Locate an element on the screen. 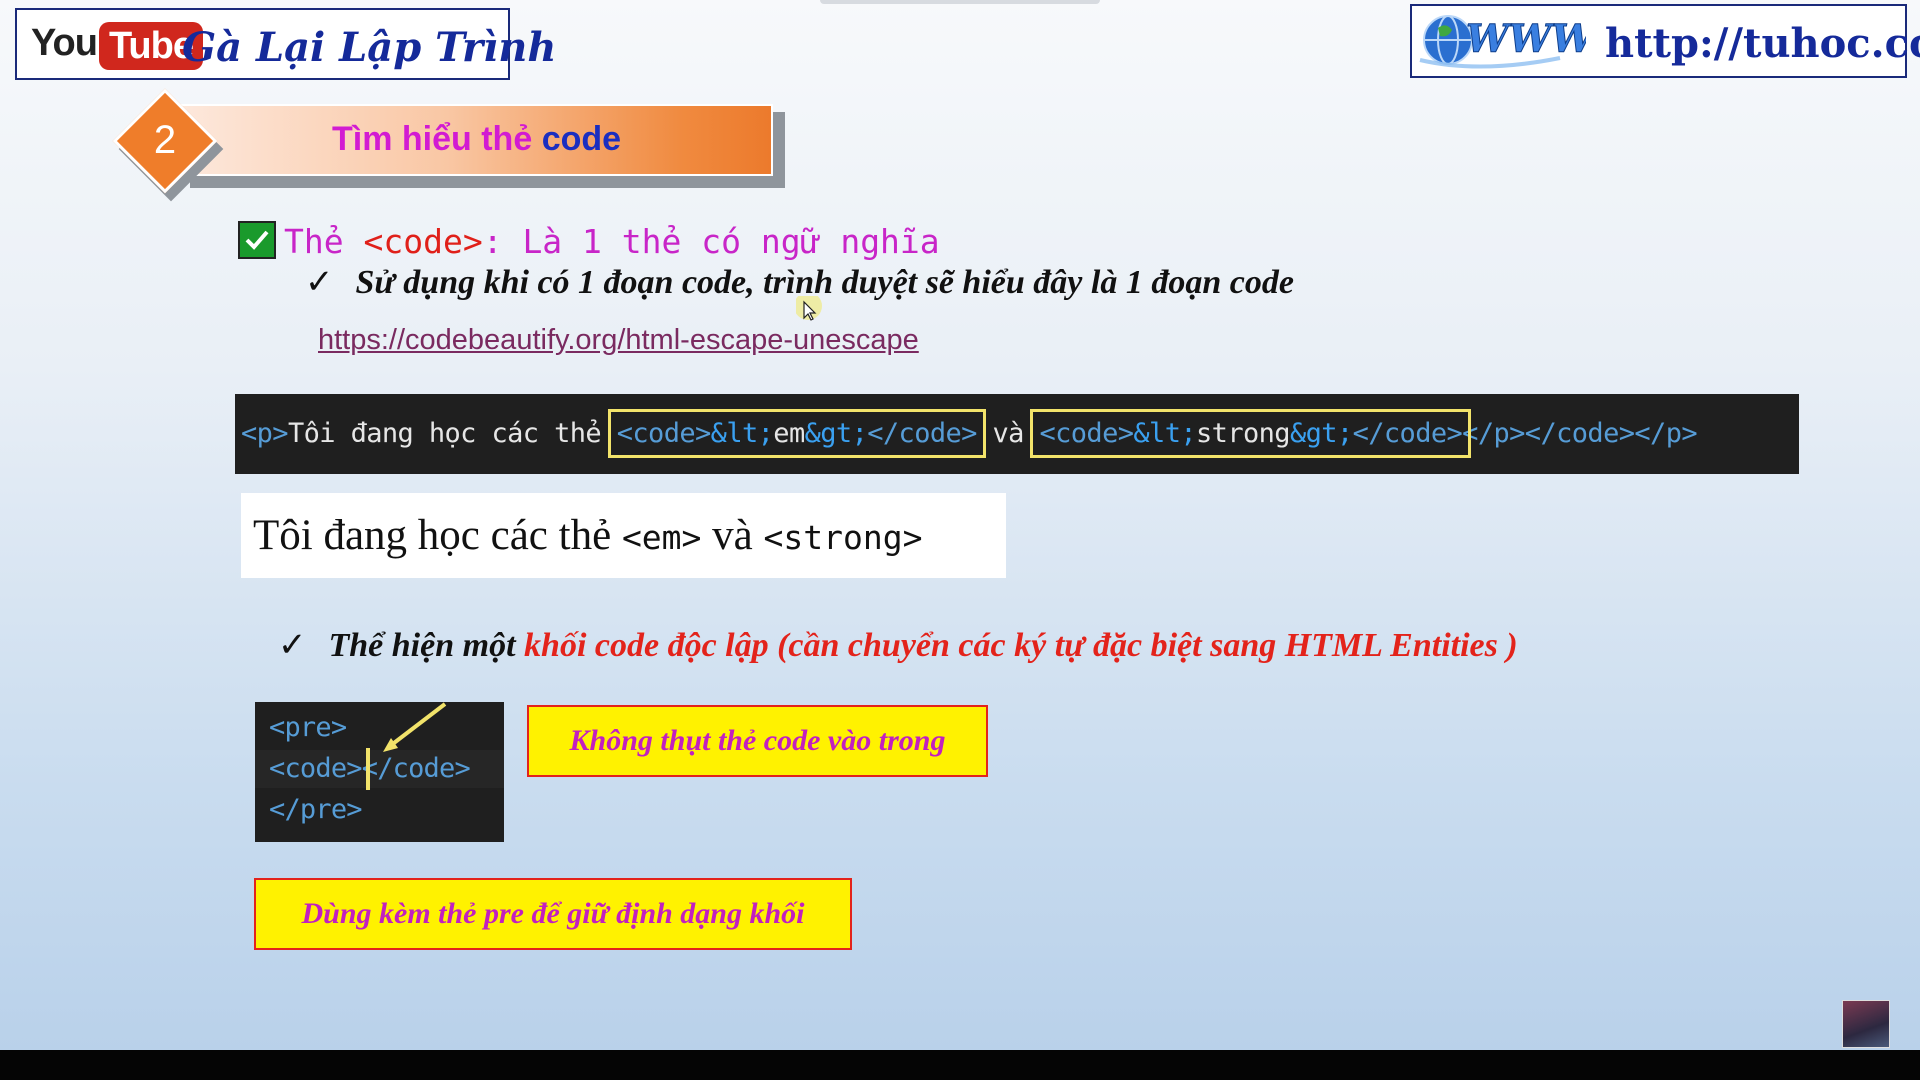 This screenshot has height=1080, width=1920. rendered-text: Tôi đang học các thẻ <em> và <strong> is located at coordinates (587, 535).